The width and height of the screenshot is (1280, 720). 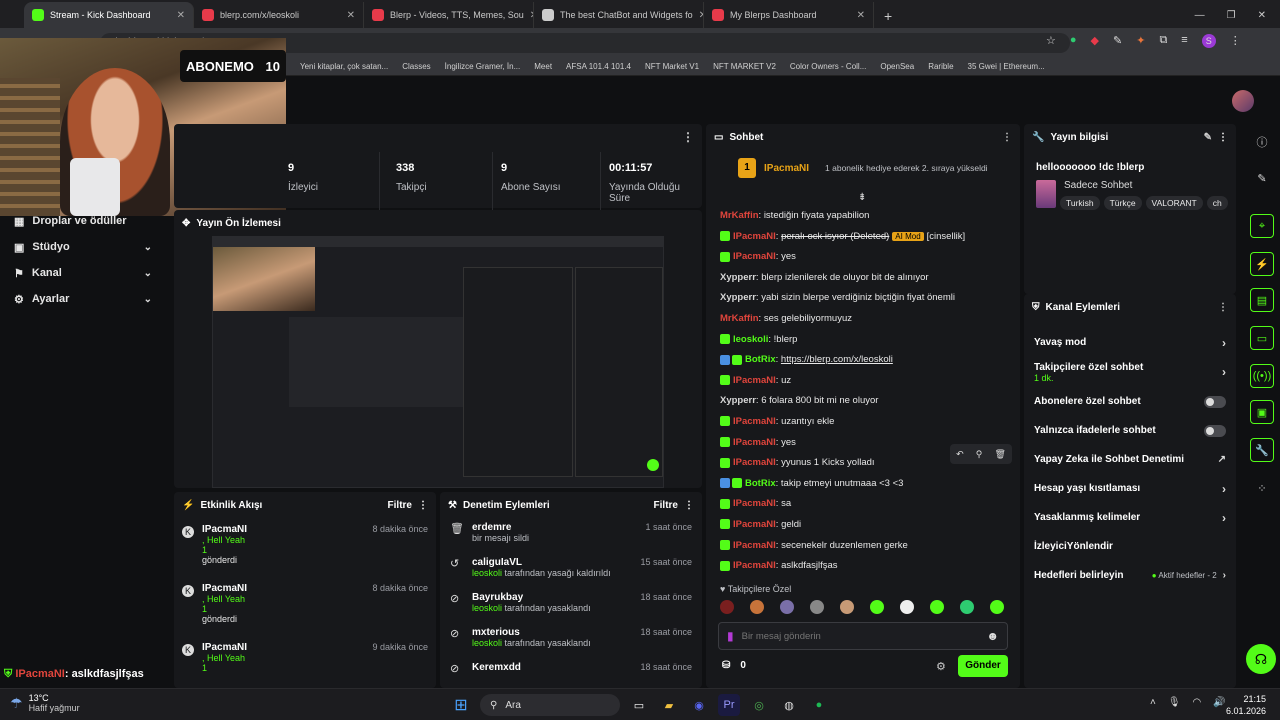 What do you see at coordinates (863, 319) in the screenshot?
I see `chat-message: MrKaffin: ses gelebiliyormuyuz` at bounding box center [863, 319].